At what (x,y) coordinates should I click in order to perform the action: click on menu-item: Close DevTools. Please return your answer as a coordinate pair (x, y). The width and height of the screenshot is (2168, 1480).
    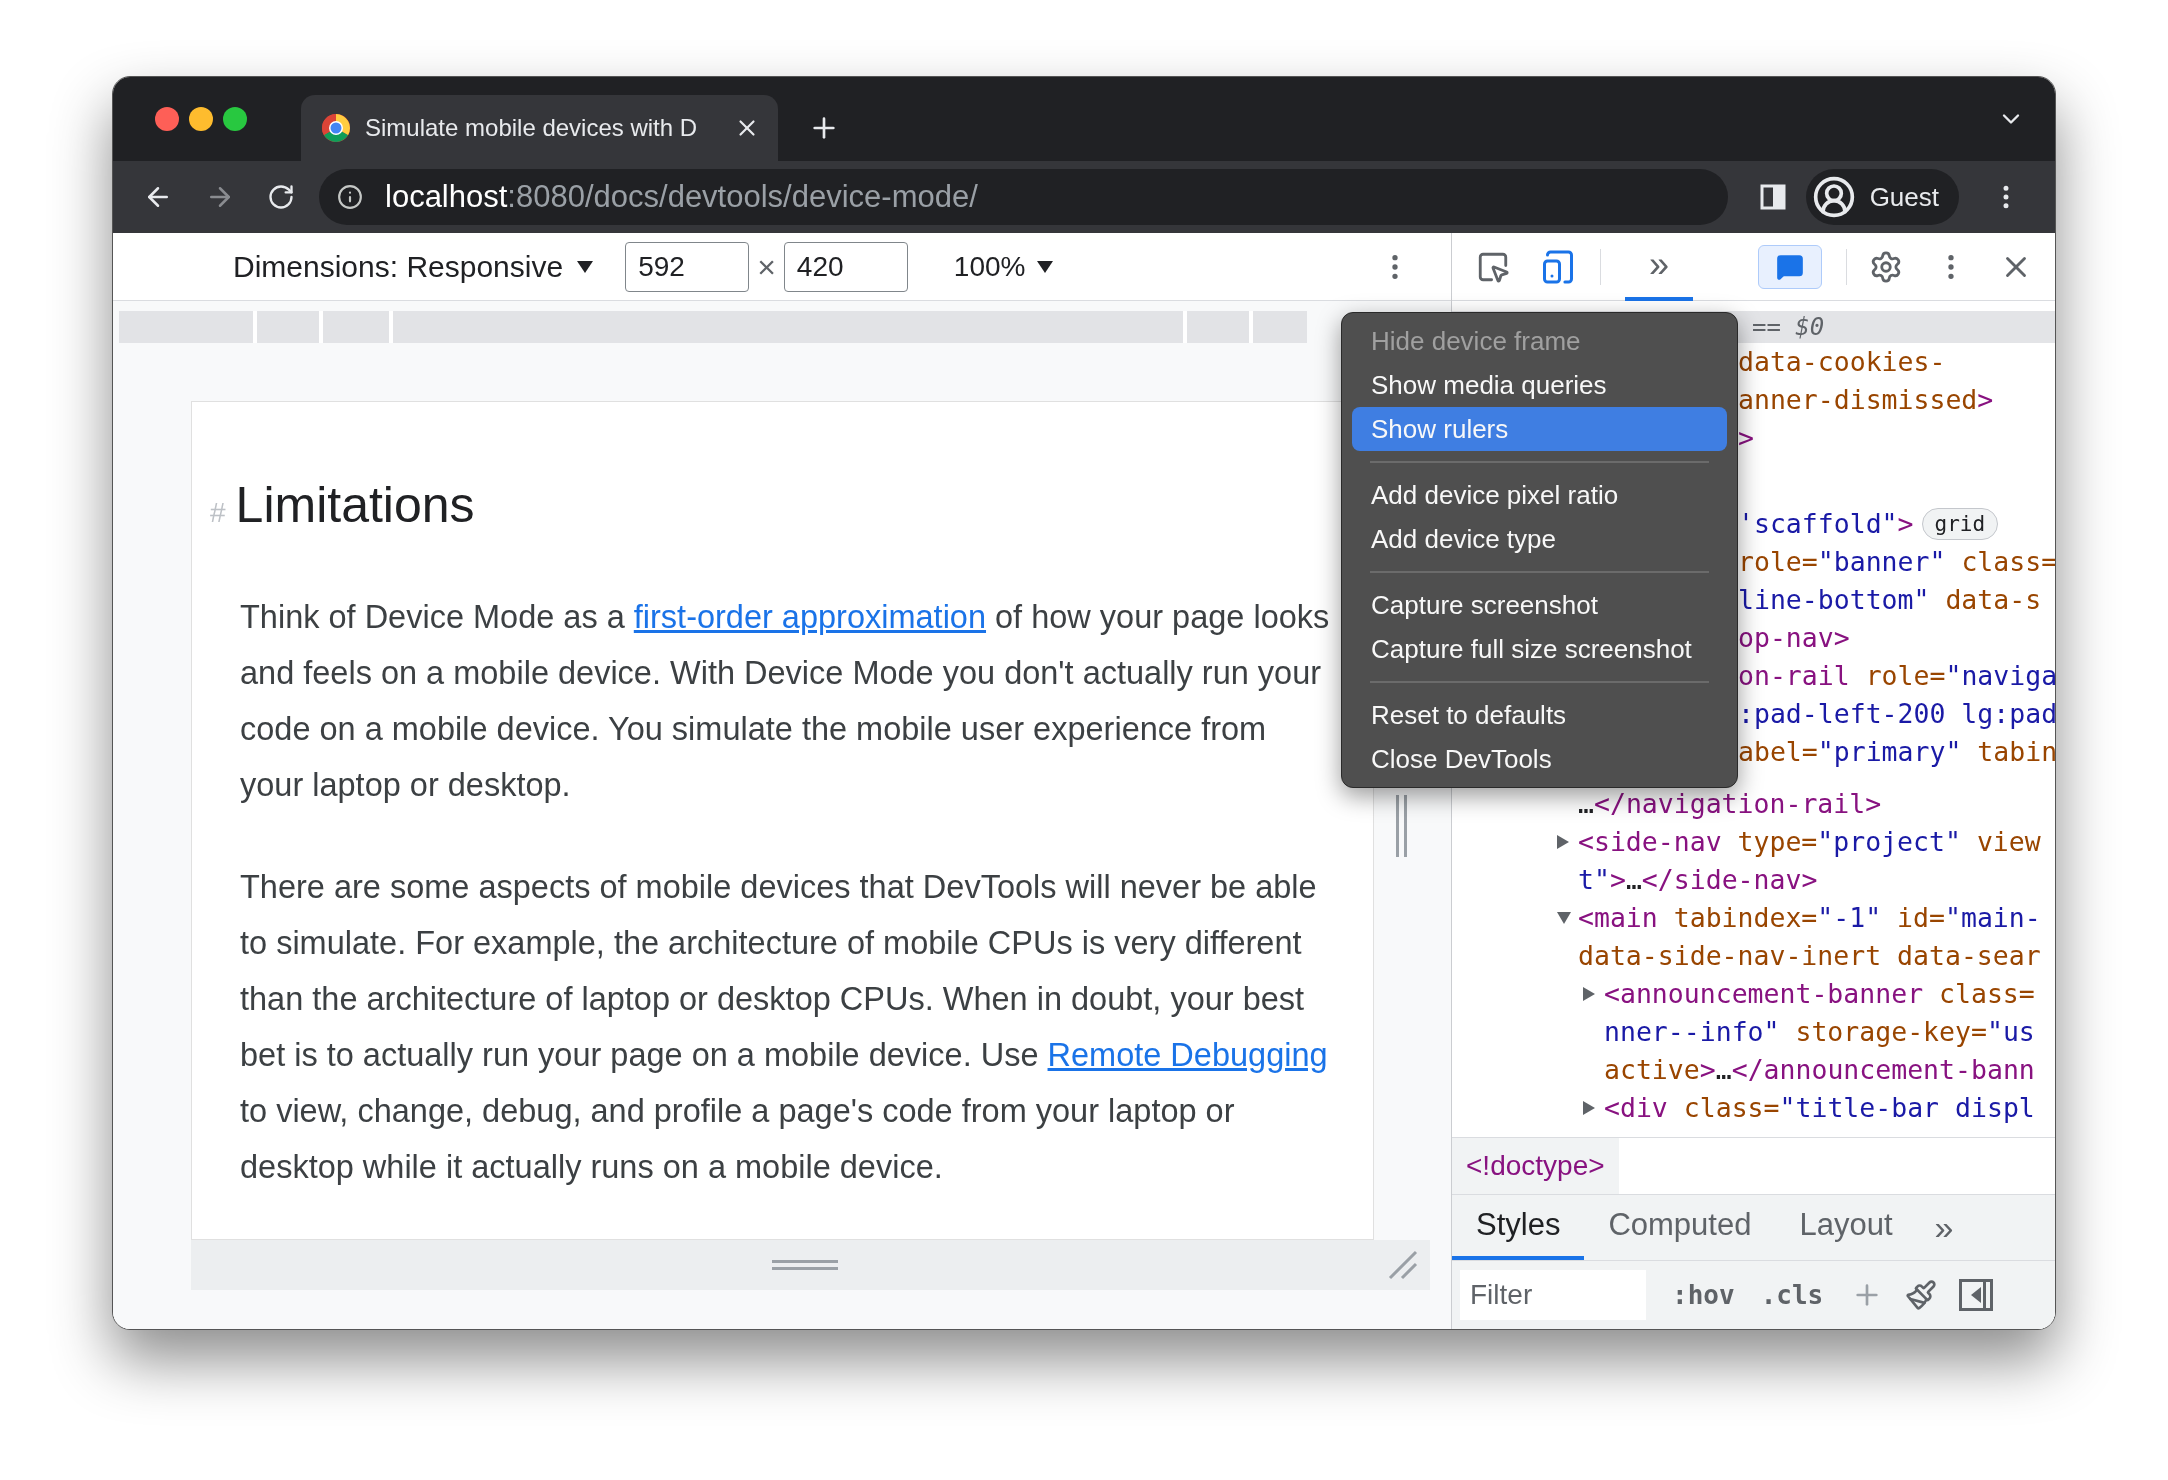
    Looking at the image, I should click on (1539, 759).